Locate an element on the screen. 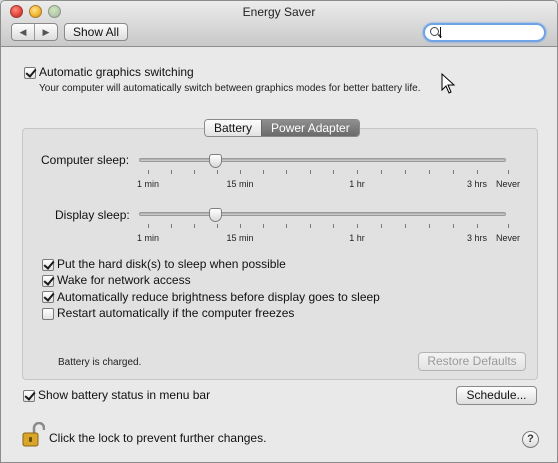 Image resolution: width=558 pixels, height=463 pixels. tab-power-adapter: Power Adapter is located at coordinates (310, 128).